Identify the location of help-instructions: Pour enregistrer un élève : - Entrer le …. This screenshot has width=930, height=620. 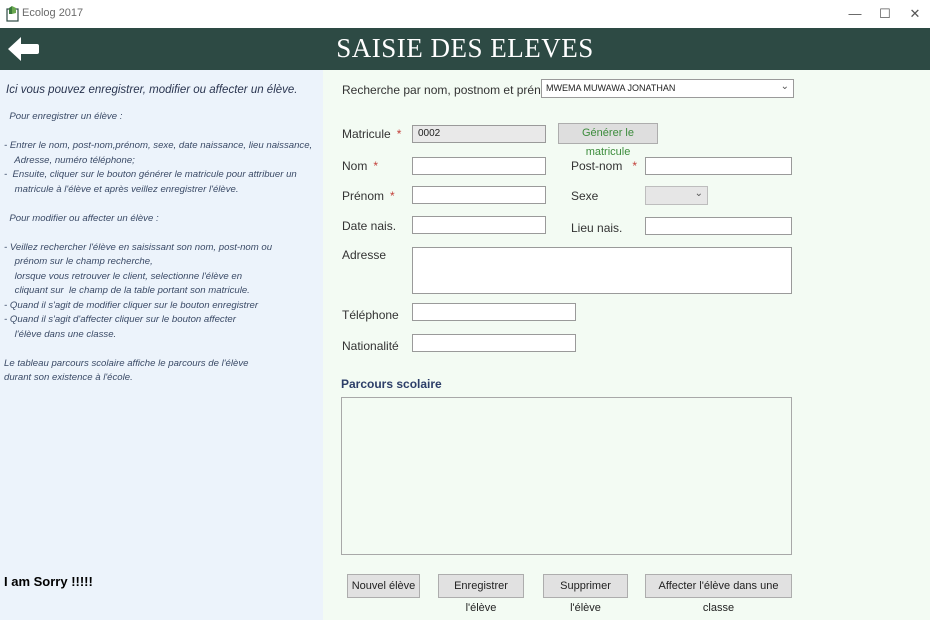
(158, 247).